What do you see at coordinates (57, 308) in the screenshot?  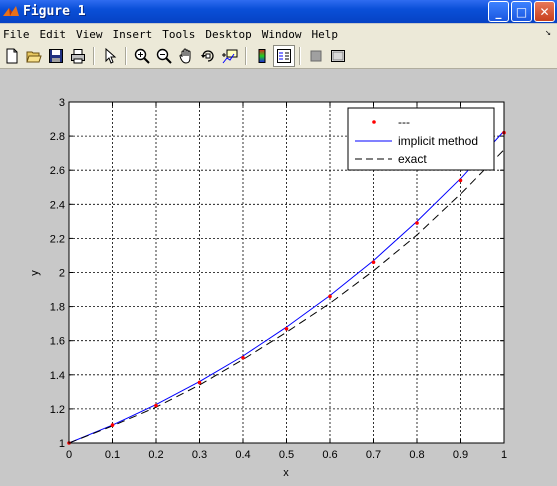 I see `y-tick-label: 1.8` at bounding box center [57, 308].